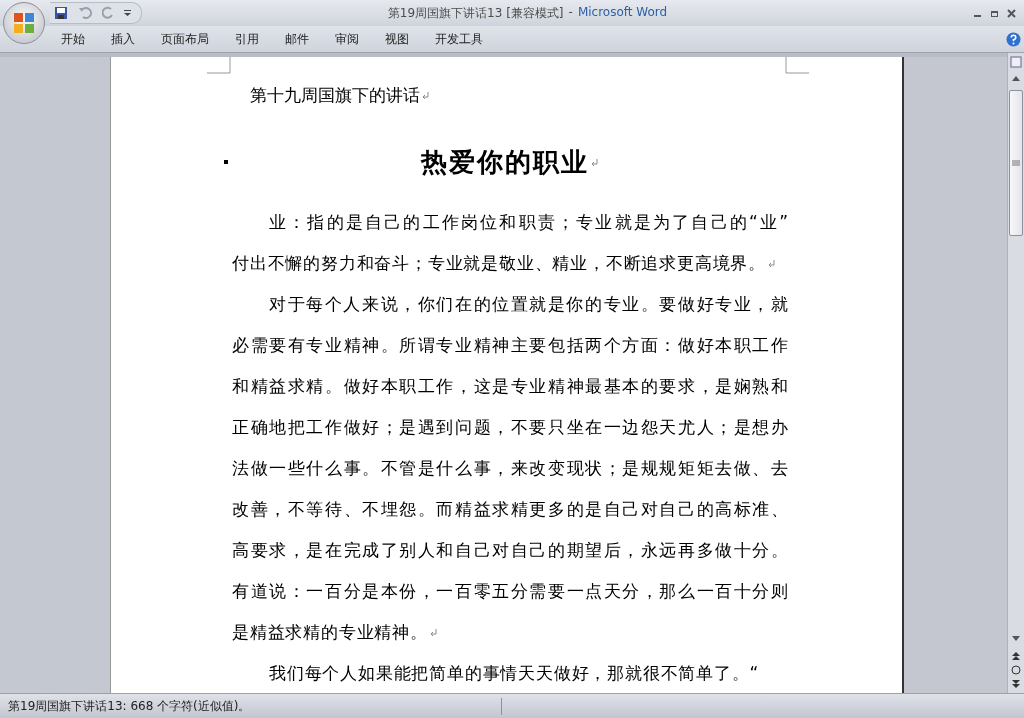 The image size is (1024, 718). I want to click on header-text: 第十九周国旗下的讲话, so click(335, 95).